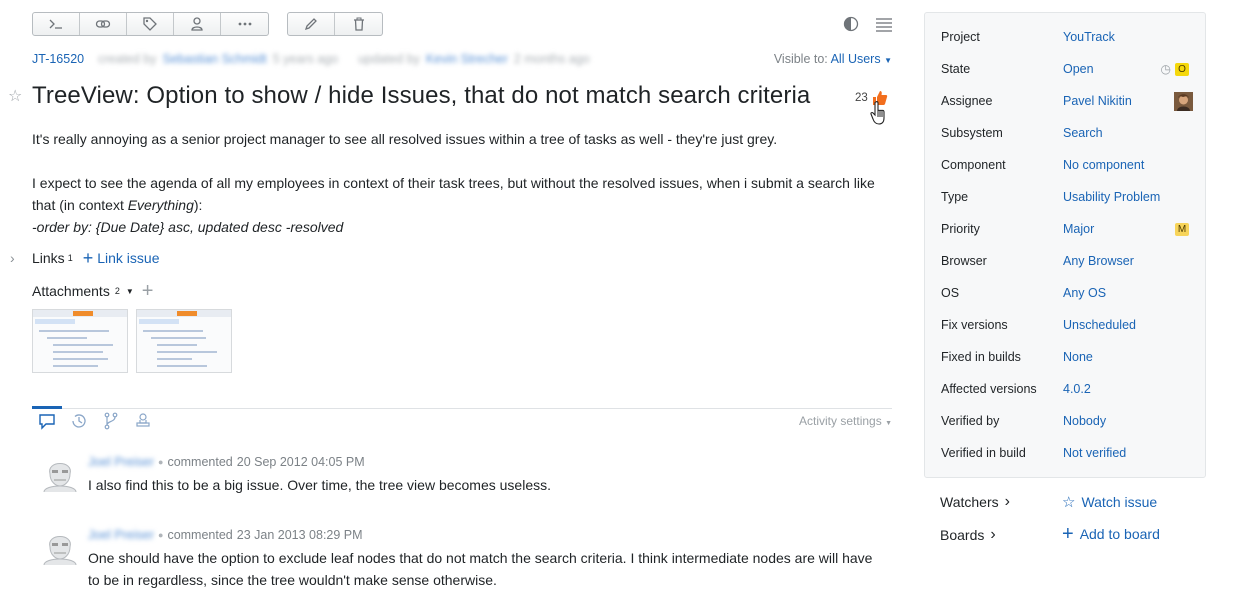 The height and width of the screenshot is (606, 1237). What do you see at coordinates (143, 421) in the screenshot?
I see `work-tab-icon` at bounding box center [143, 421].